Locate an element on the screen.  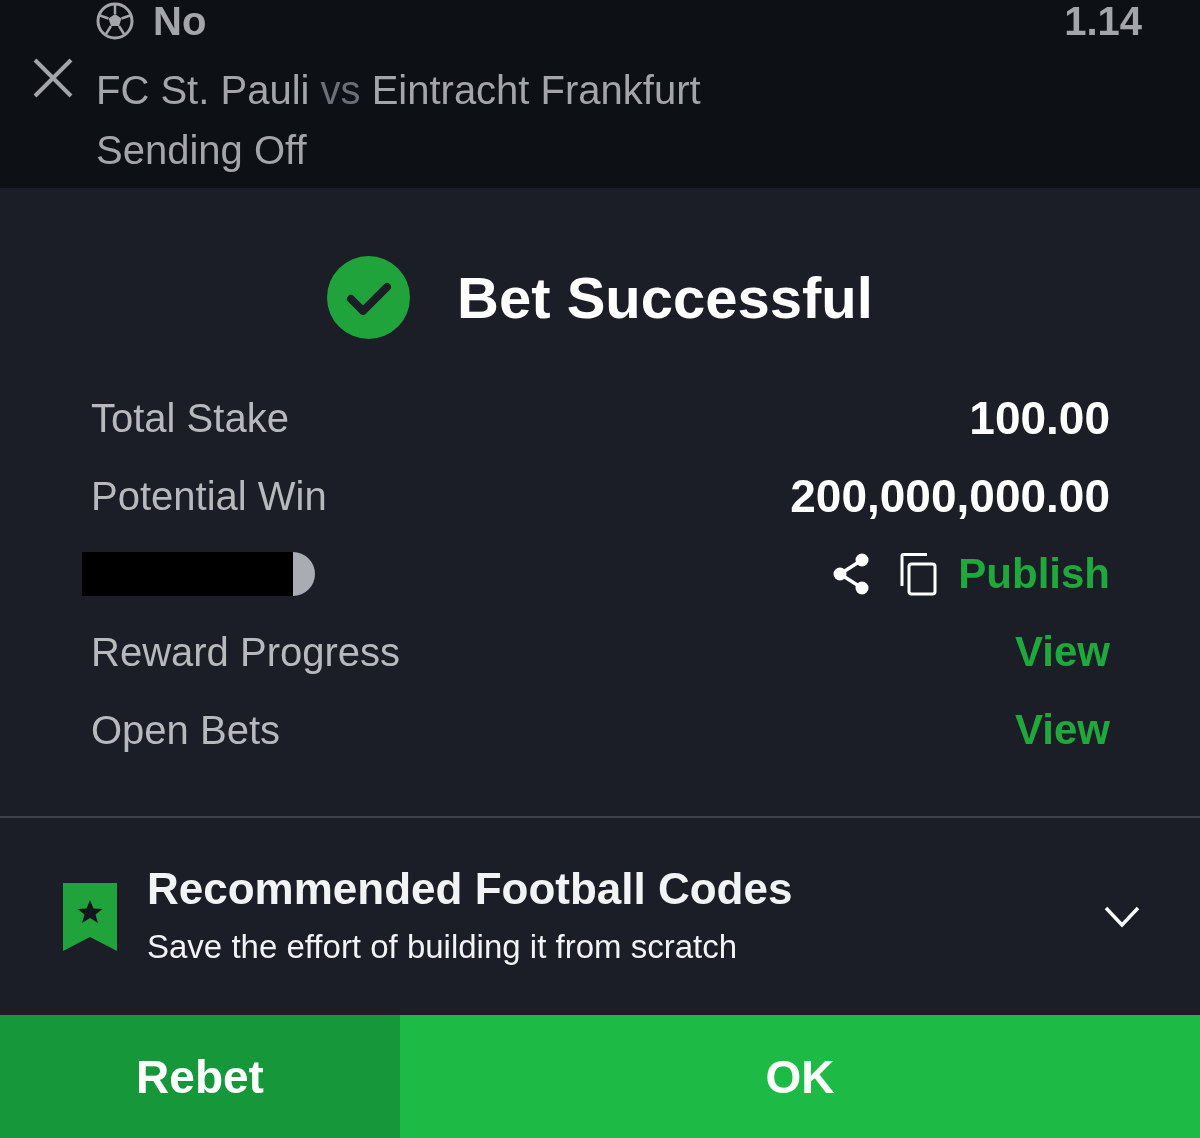
odds-value: 1.14 is located at coordinates (1103, 21).